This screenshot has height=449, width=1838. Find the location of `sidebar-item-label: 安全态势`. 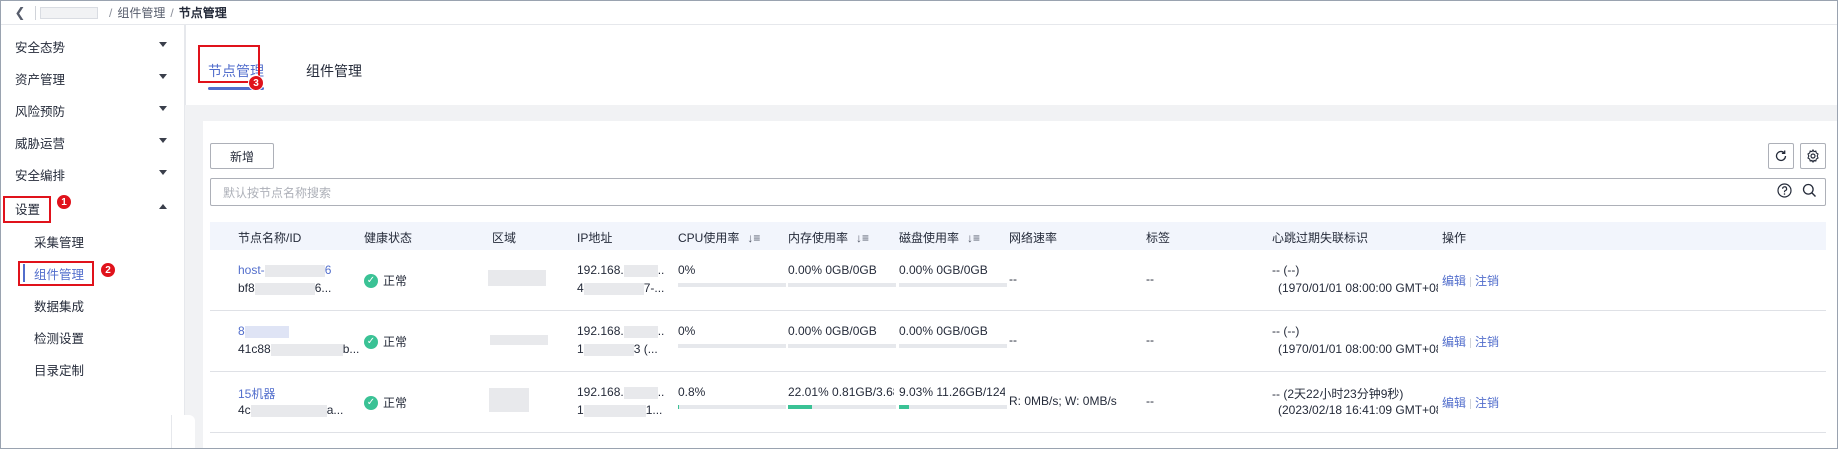

sidebar-item-label: 安全态势 is located at coordinates (40, 47).